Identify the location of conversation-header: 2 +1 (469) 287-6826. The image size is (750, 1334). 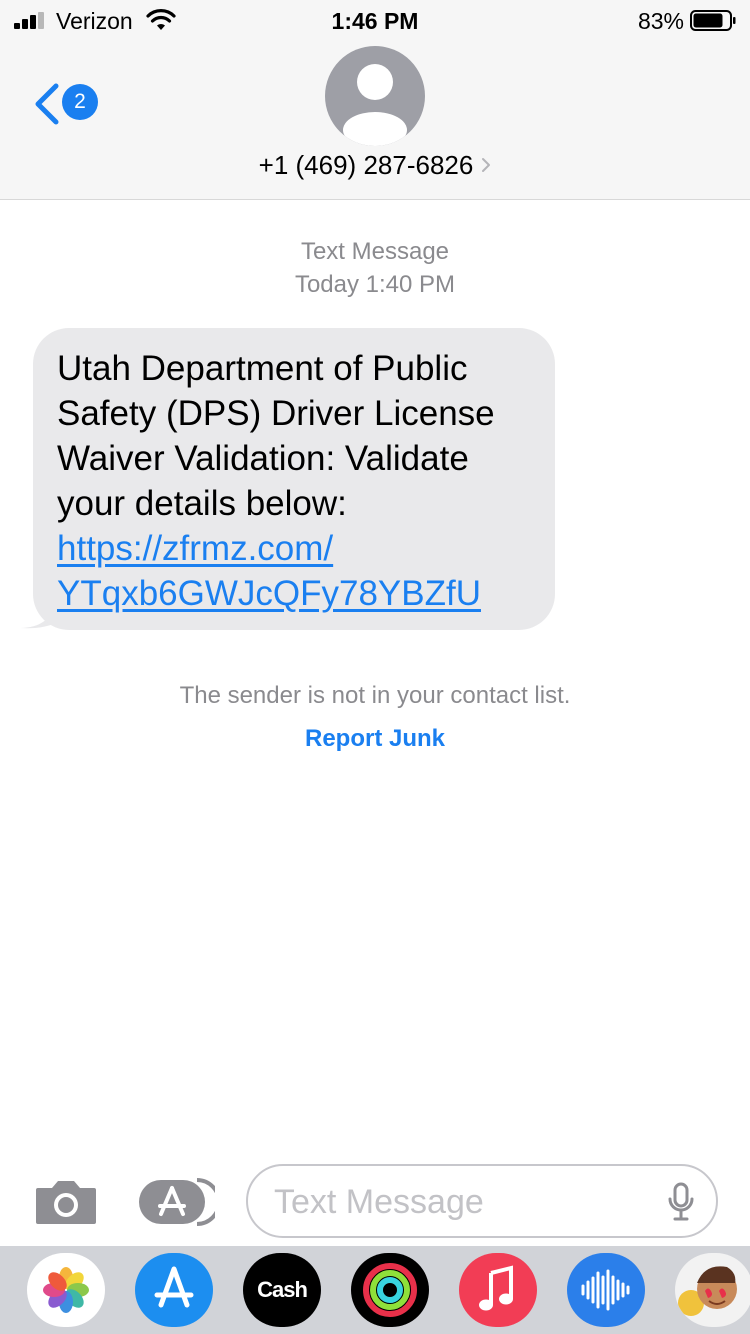
(375, 120).